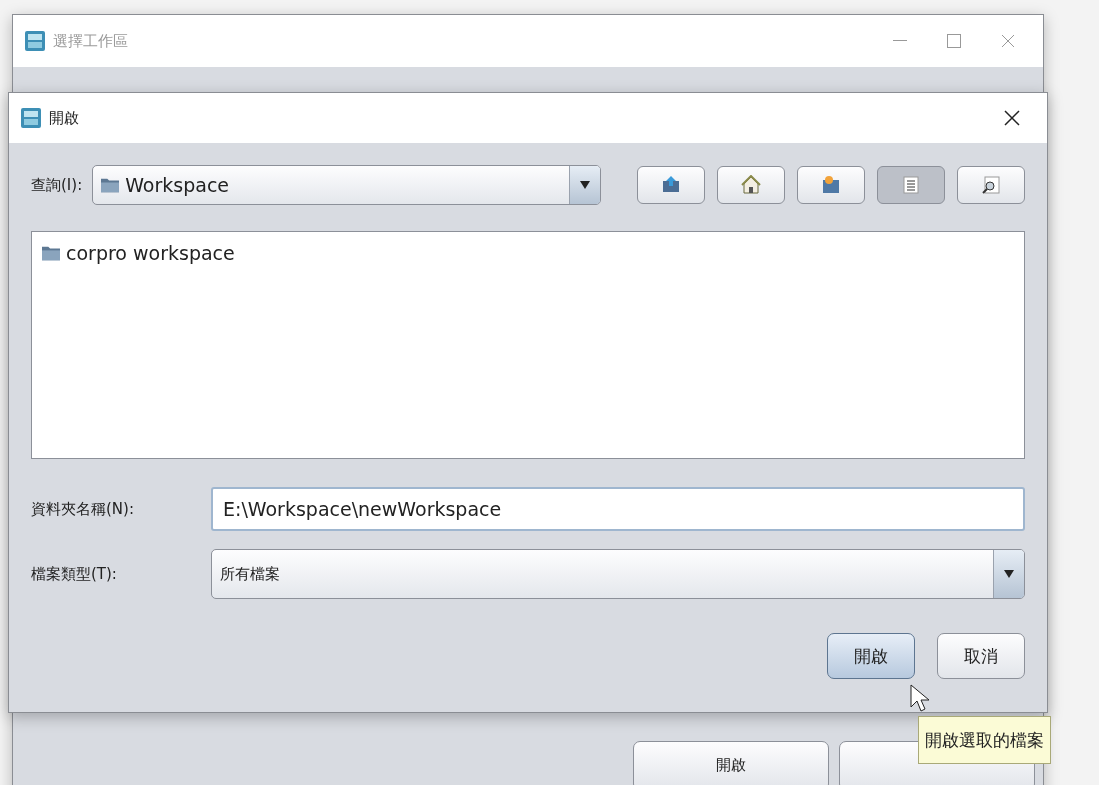 The image size is (1099, 785). Describe the element at coordinates (57, 185) in the screenshot. I see `look-in-label: 查詢(I):` at that location.